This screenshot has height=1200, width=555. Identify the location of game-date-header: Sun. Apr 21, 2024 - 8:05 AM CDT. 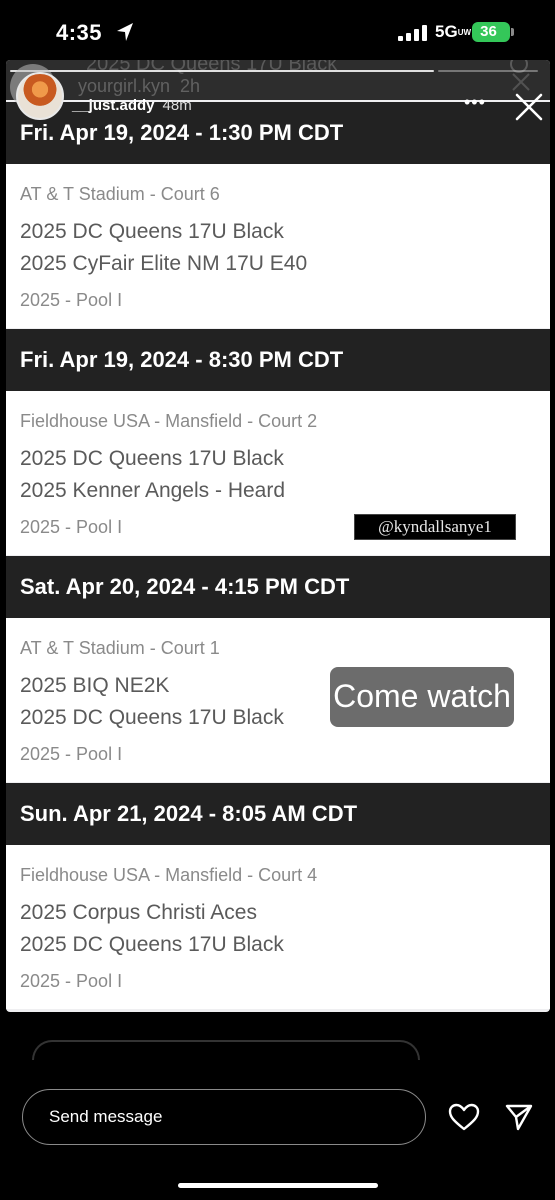
(278, 814).